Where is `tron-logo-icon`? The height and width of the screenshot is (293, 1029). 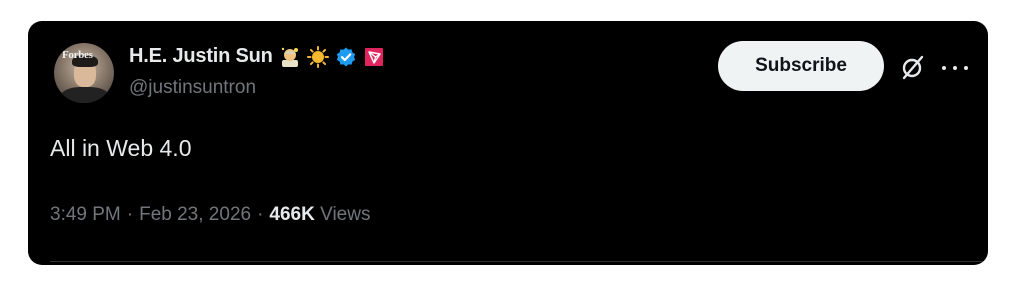 tron-logo-icon is located at coordinates (374, 57).